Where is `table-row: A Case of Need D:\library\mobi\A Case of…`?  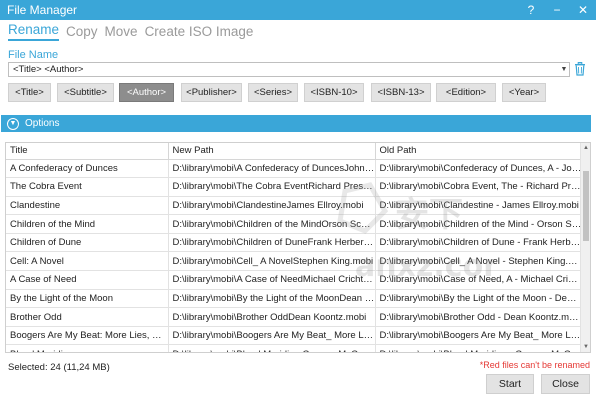 table-row: A Case of Need D:\library\mobi\A Case of… is located at coordinates (294, 280).